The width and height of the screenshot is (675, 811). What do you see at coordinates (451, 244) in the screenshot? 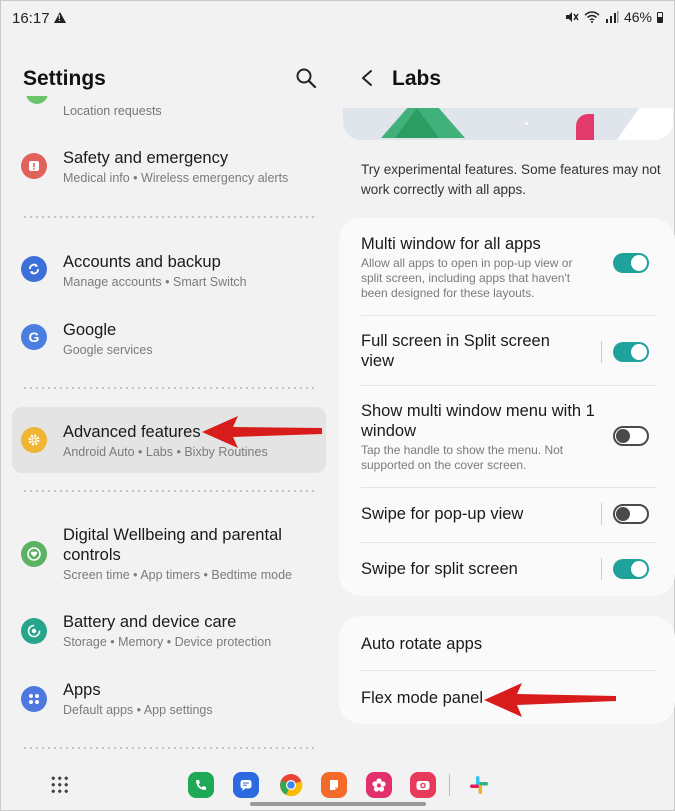
I see `toggle-row-title: Multi window for all apps` at bounding box center [451, 244].